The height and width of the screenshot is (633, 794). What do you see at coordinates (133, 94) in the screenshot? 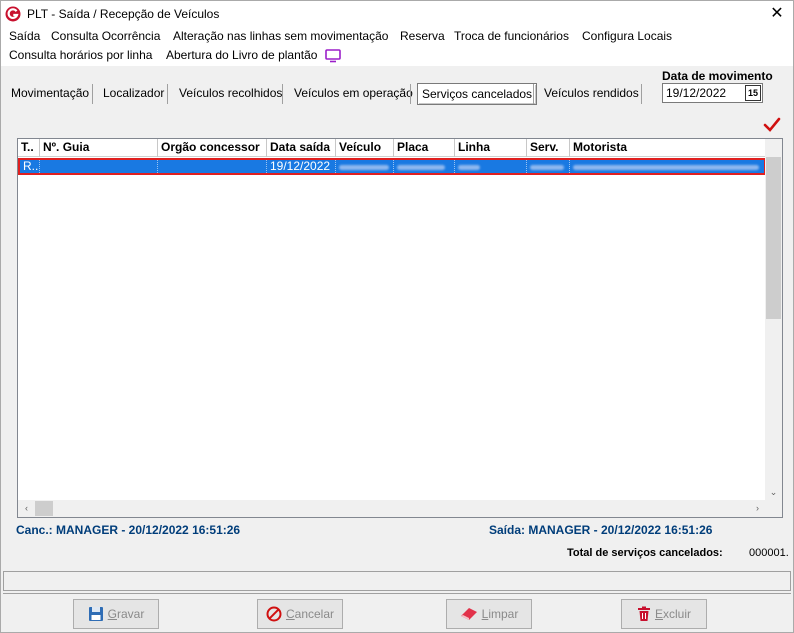
I see `tab-localizador: Localizador` at bounding box center [133, 94].